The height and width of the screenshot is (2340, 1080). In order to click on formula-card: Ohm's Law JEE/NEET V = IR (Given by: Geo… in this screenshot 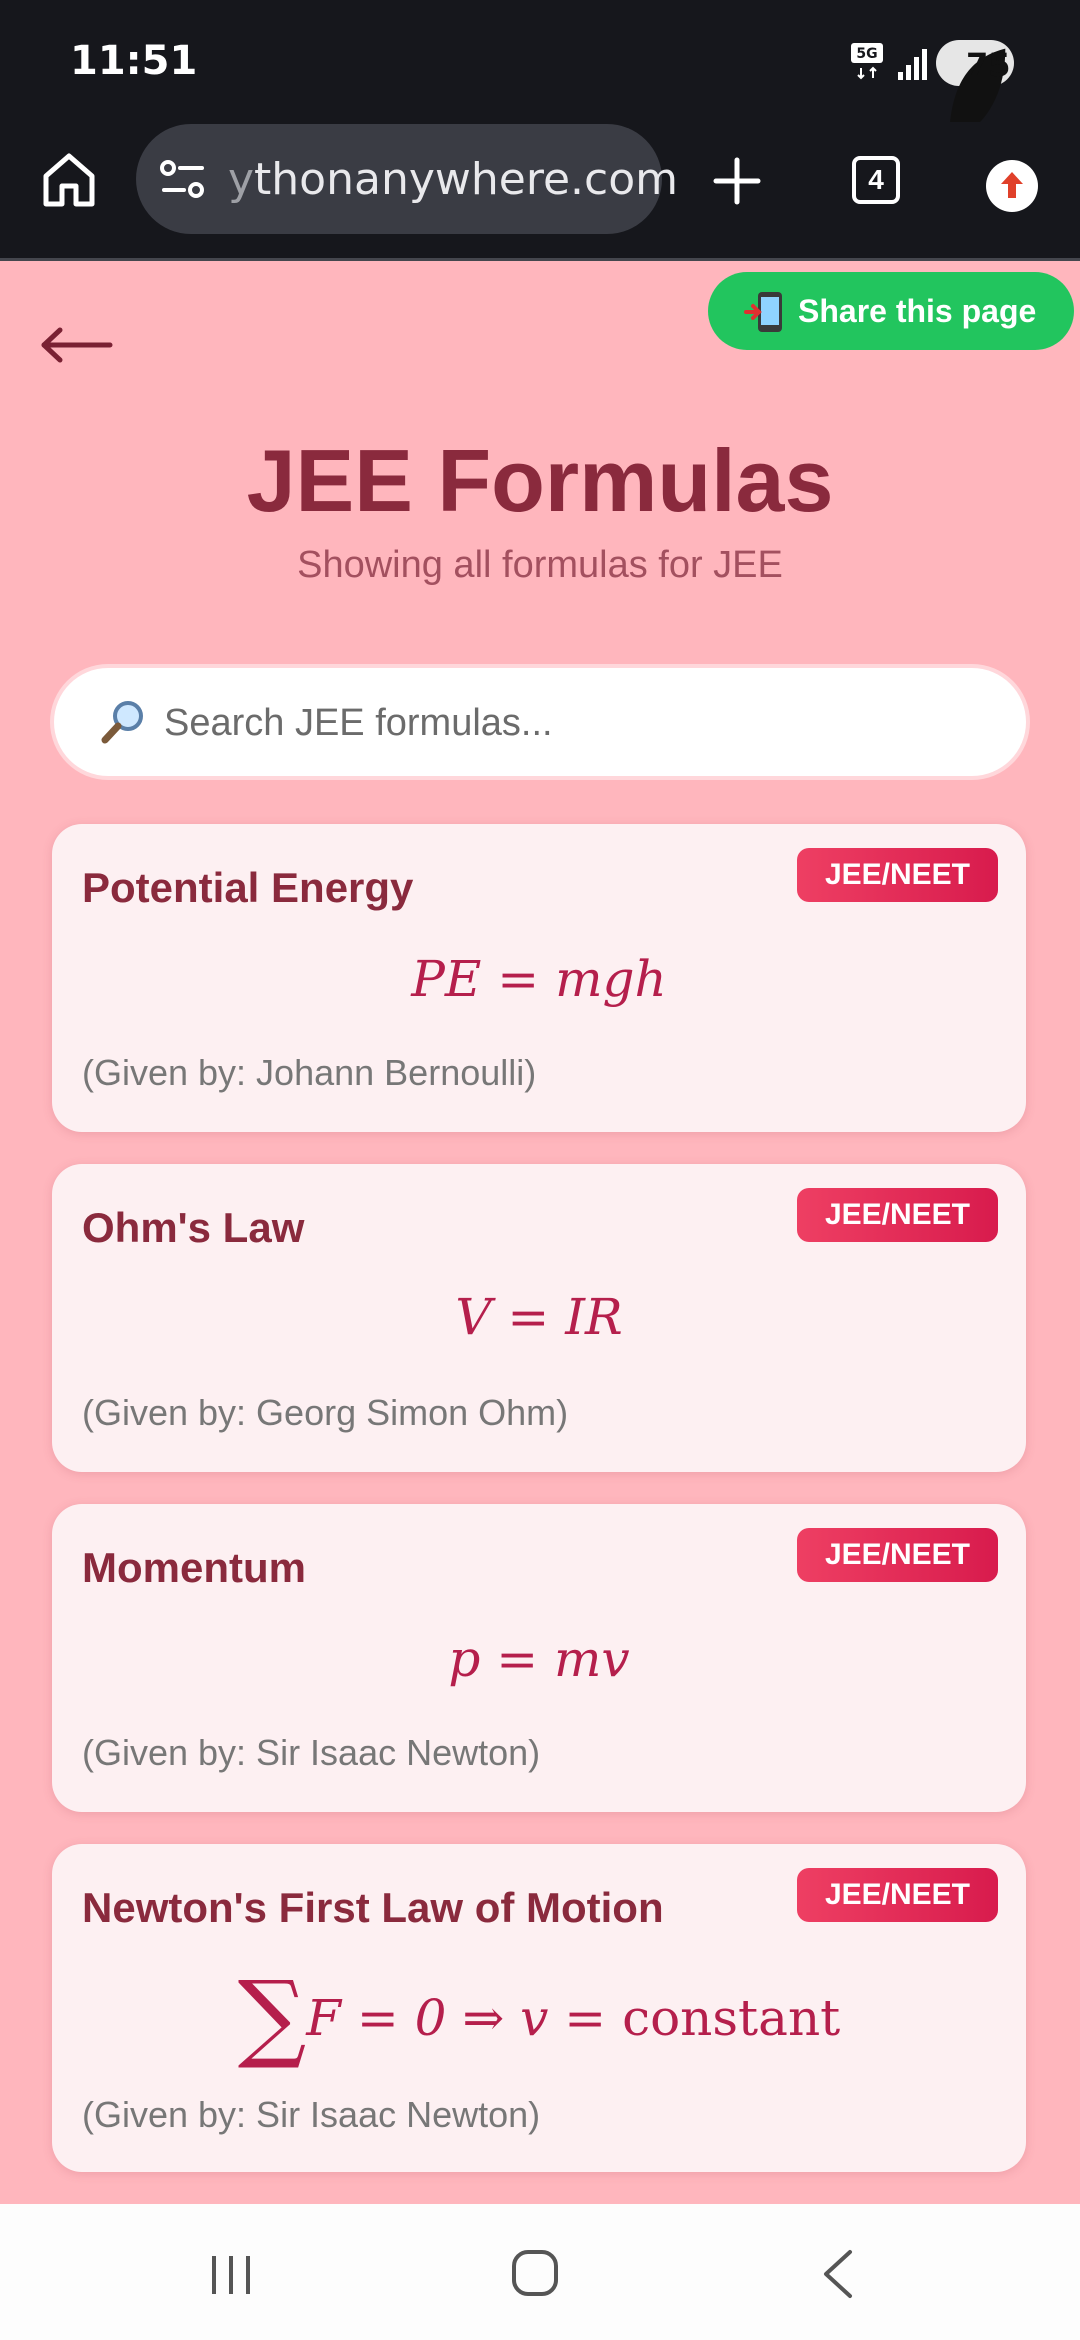, I will do `click(539, 1318)`.